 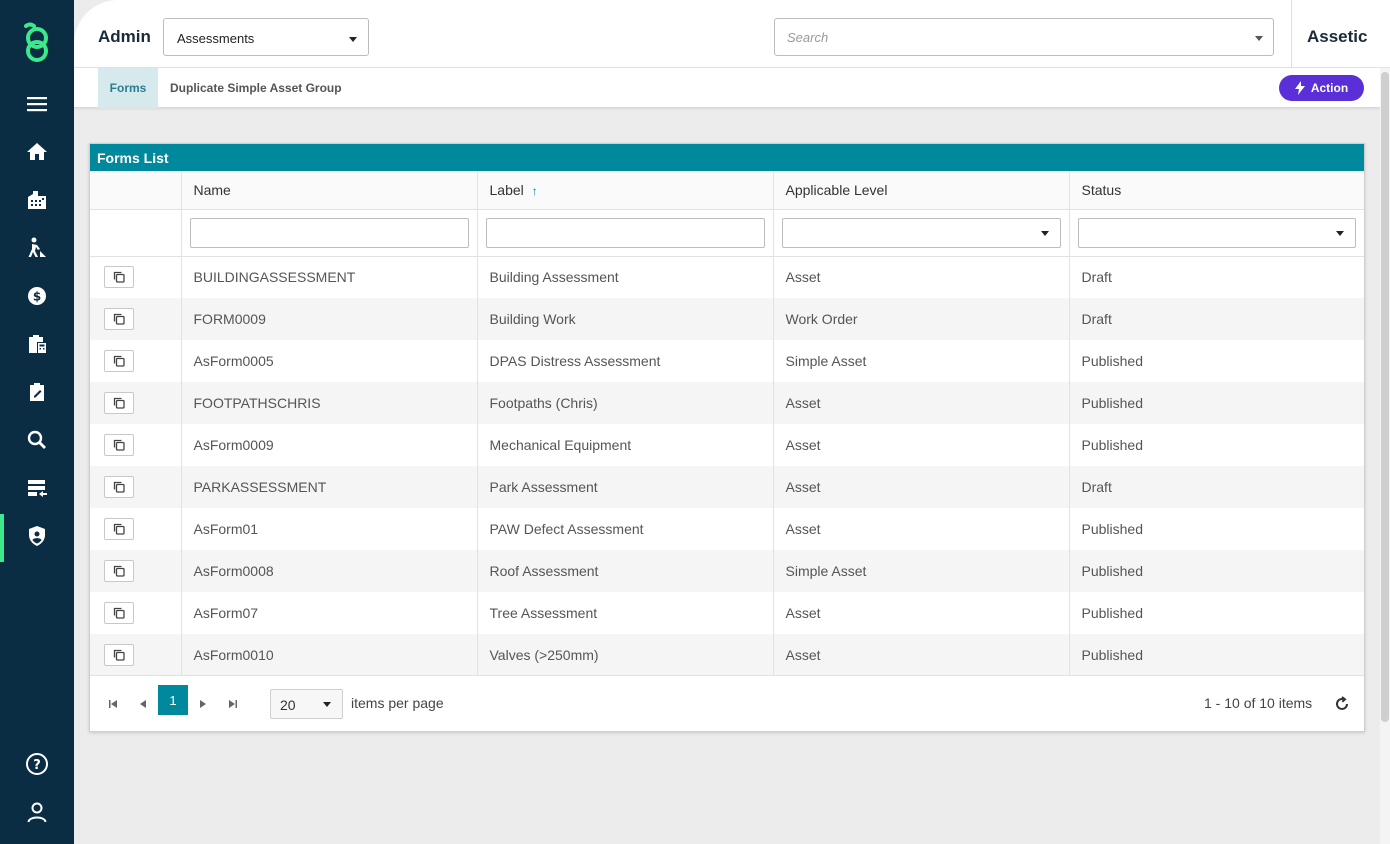 What do you see at coordinates (328, 190) in the screenshot?
I see `column-header-name: Name` at bounding box center [328, 190].